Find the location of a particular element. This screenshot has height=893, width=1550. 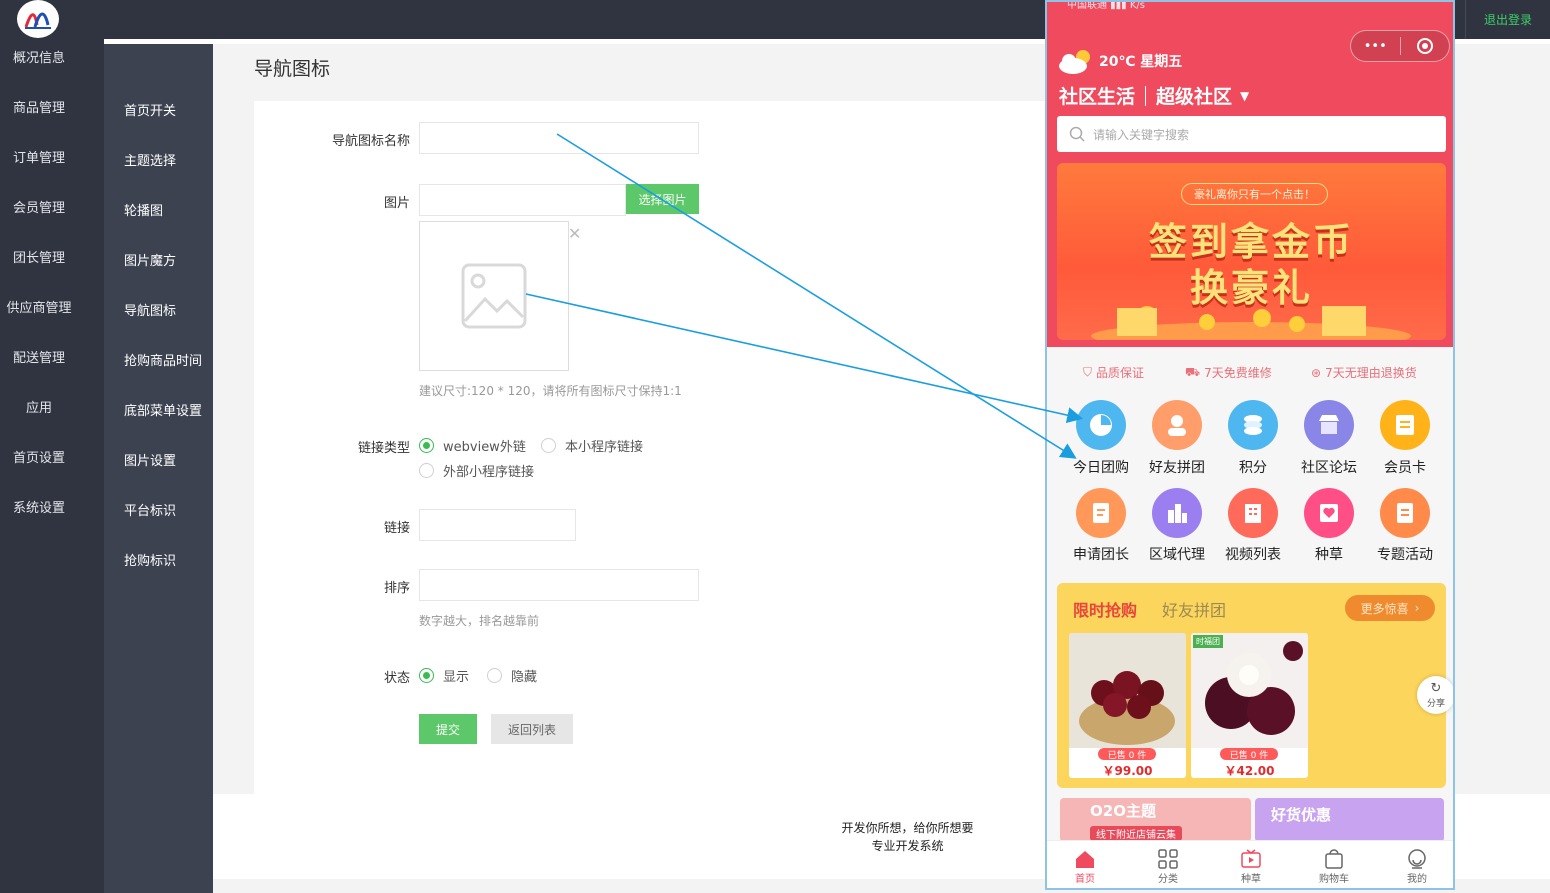

community-selector: 社区生活 超级社区 ▼ is located at coordinates (1154, 95).